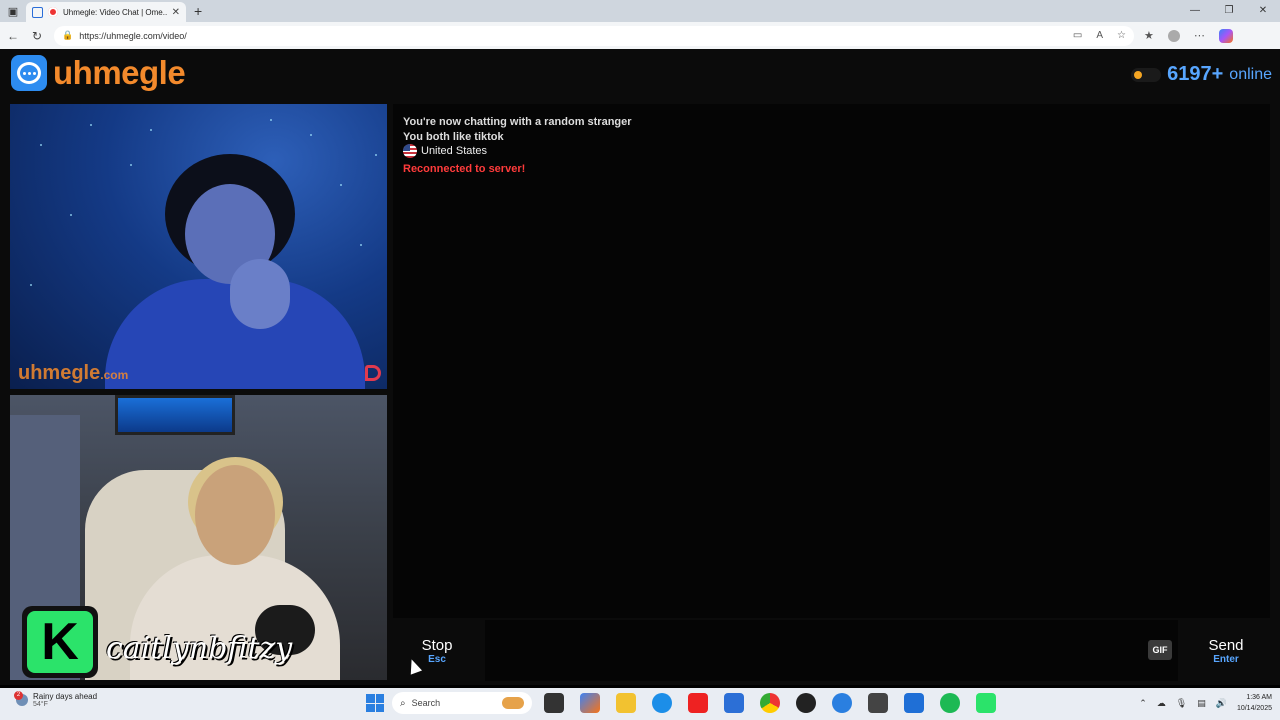 This screenshot has height=720, width=1280. Describe the element at coordinates (1181, 703) in the screenshot. I see `microphone-icon: 🎙` at that location.